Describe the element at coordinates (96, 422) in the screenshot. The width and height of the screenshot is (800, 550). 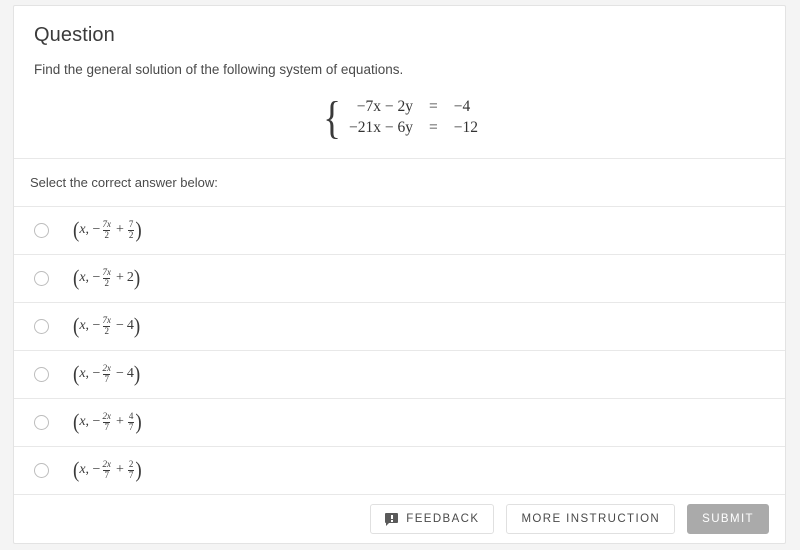
I see `option-5-sign: −` at that location.